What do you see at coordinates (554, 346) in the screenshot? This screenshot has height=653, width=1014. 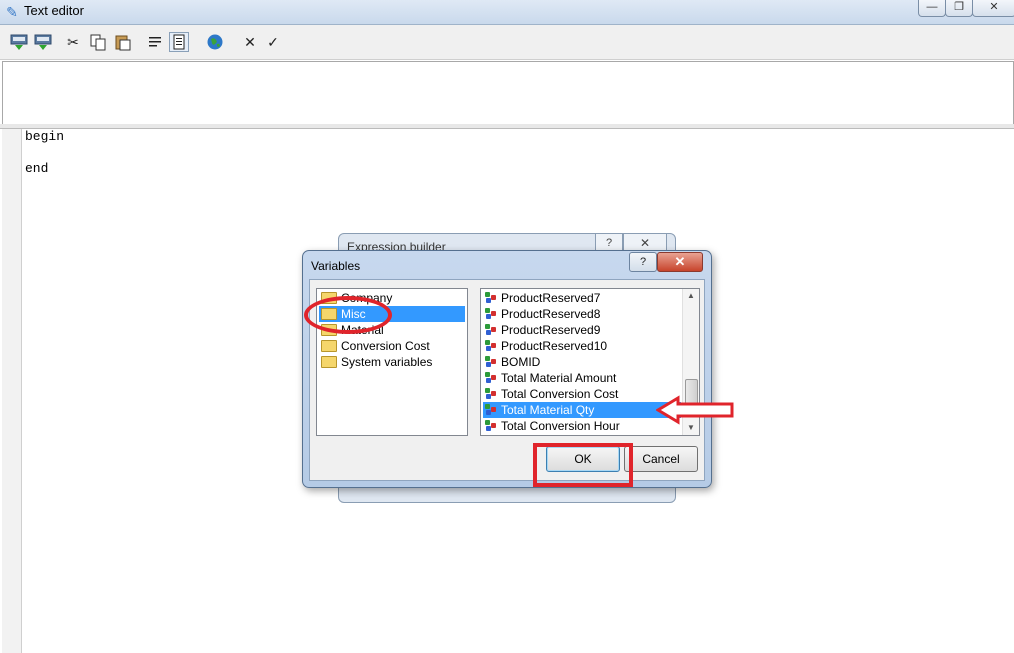 I see `list-item-label: ProductReserved10` at bounding box center [554, 346].